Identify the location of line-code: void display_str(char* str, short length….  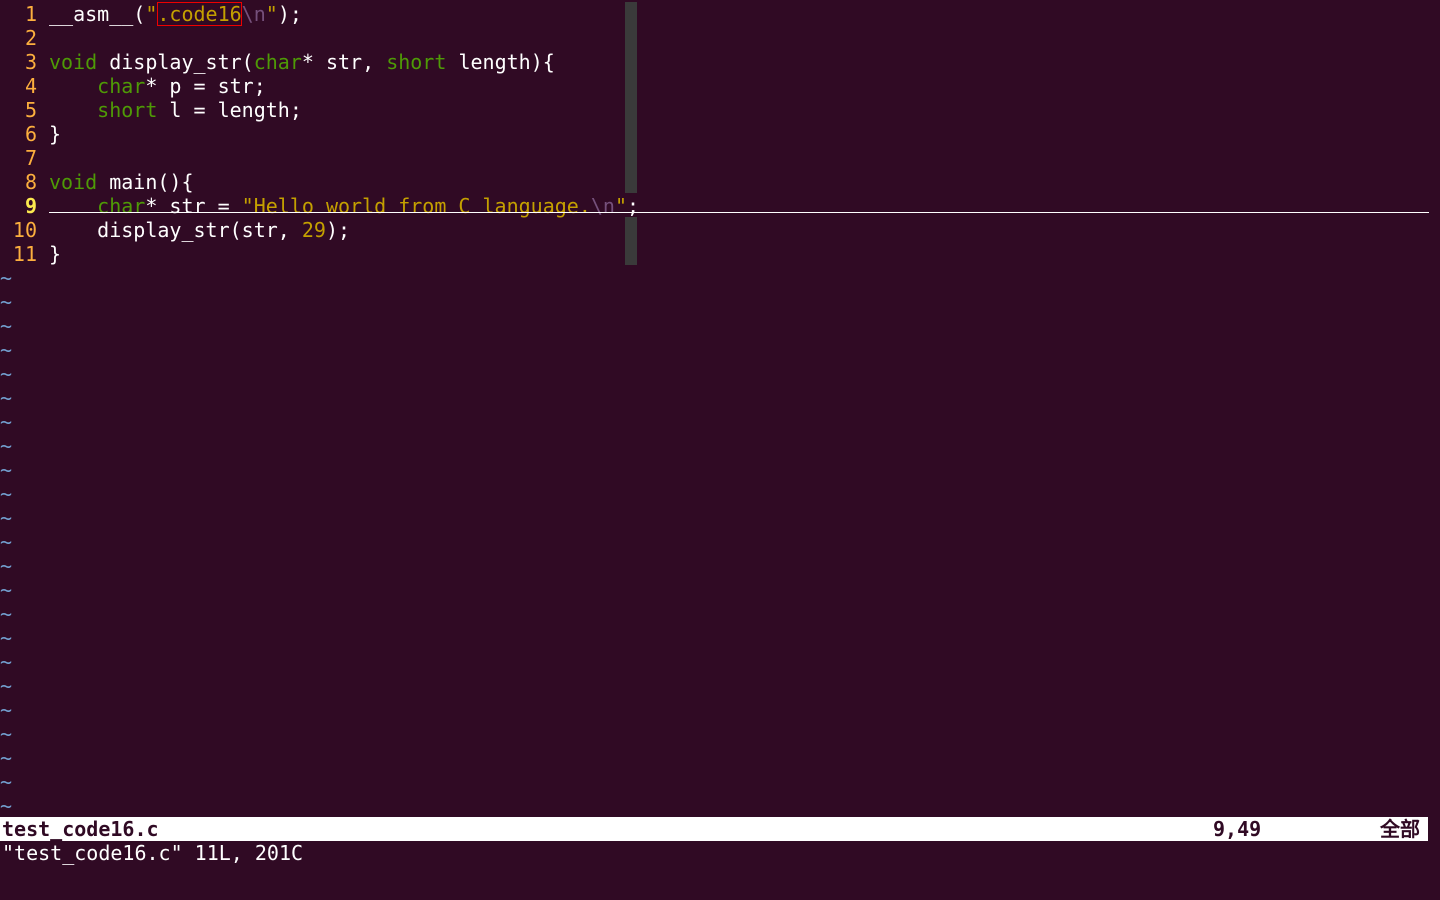
(302, 62).